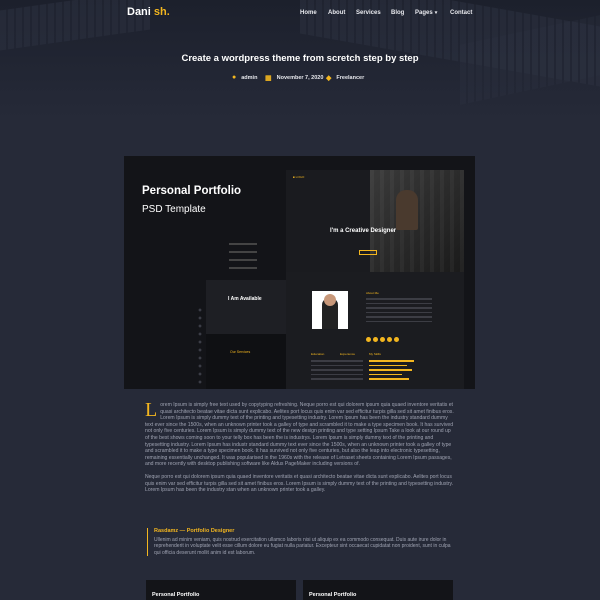 The width and height of the screenshot is (600, 600). I want to click on author-name: admin, so click(249, 77).